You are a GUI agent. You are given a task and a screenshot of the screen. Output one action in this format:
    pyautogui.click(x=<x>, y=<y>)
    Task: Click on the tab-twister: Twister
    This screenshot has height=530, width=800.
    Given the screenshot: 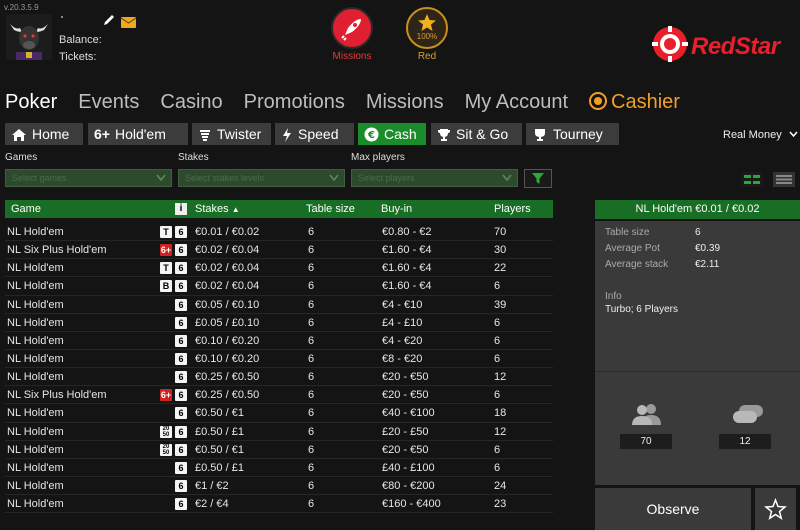 What is the action you would take?
    pyautogui.click(x=231, y=134)
    